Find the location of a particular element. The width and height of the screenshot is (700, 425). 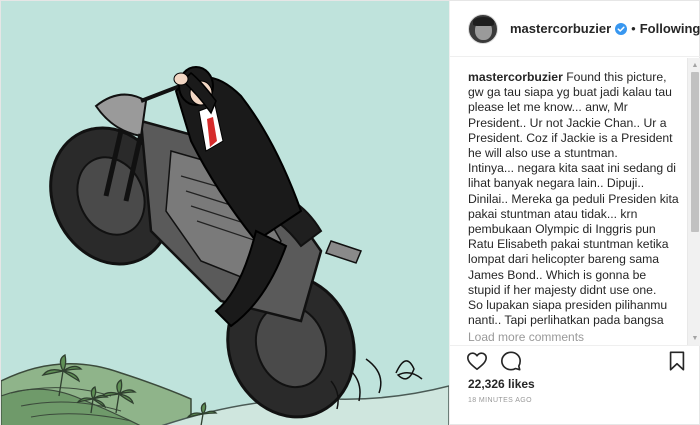

following-button: Following is located at coordinates (670, 28).